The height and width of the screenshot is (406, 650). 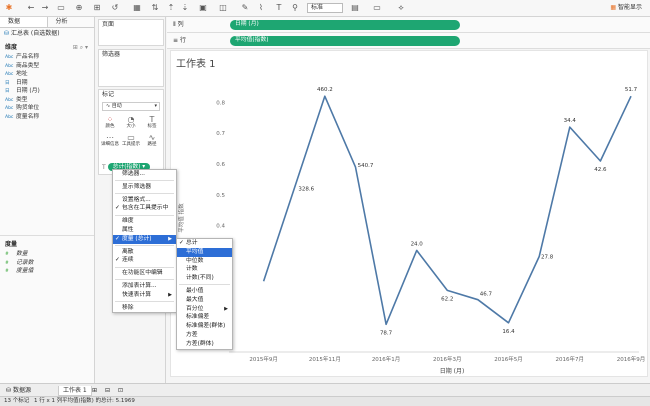 I want to click on undo-icon: ↺, so click(x=115, y=8).